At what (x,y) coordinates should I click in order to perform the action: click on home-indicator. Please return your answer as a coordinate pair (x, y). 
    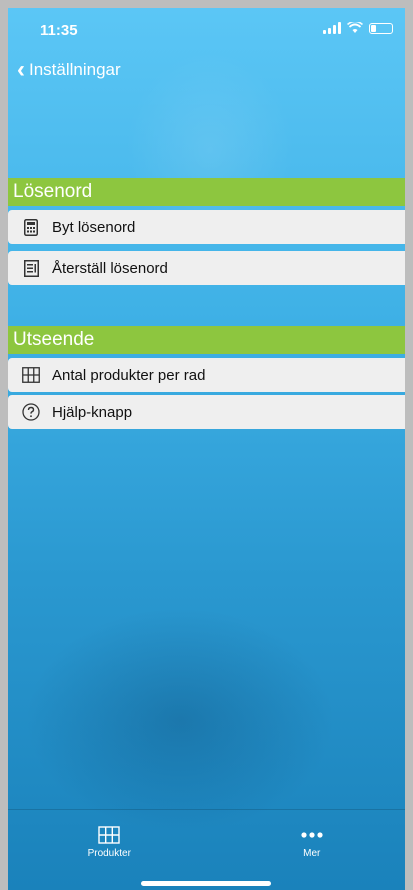
    Looking at the image, I should click on (206, 883).